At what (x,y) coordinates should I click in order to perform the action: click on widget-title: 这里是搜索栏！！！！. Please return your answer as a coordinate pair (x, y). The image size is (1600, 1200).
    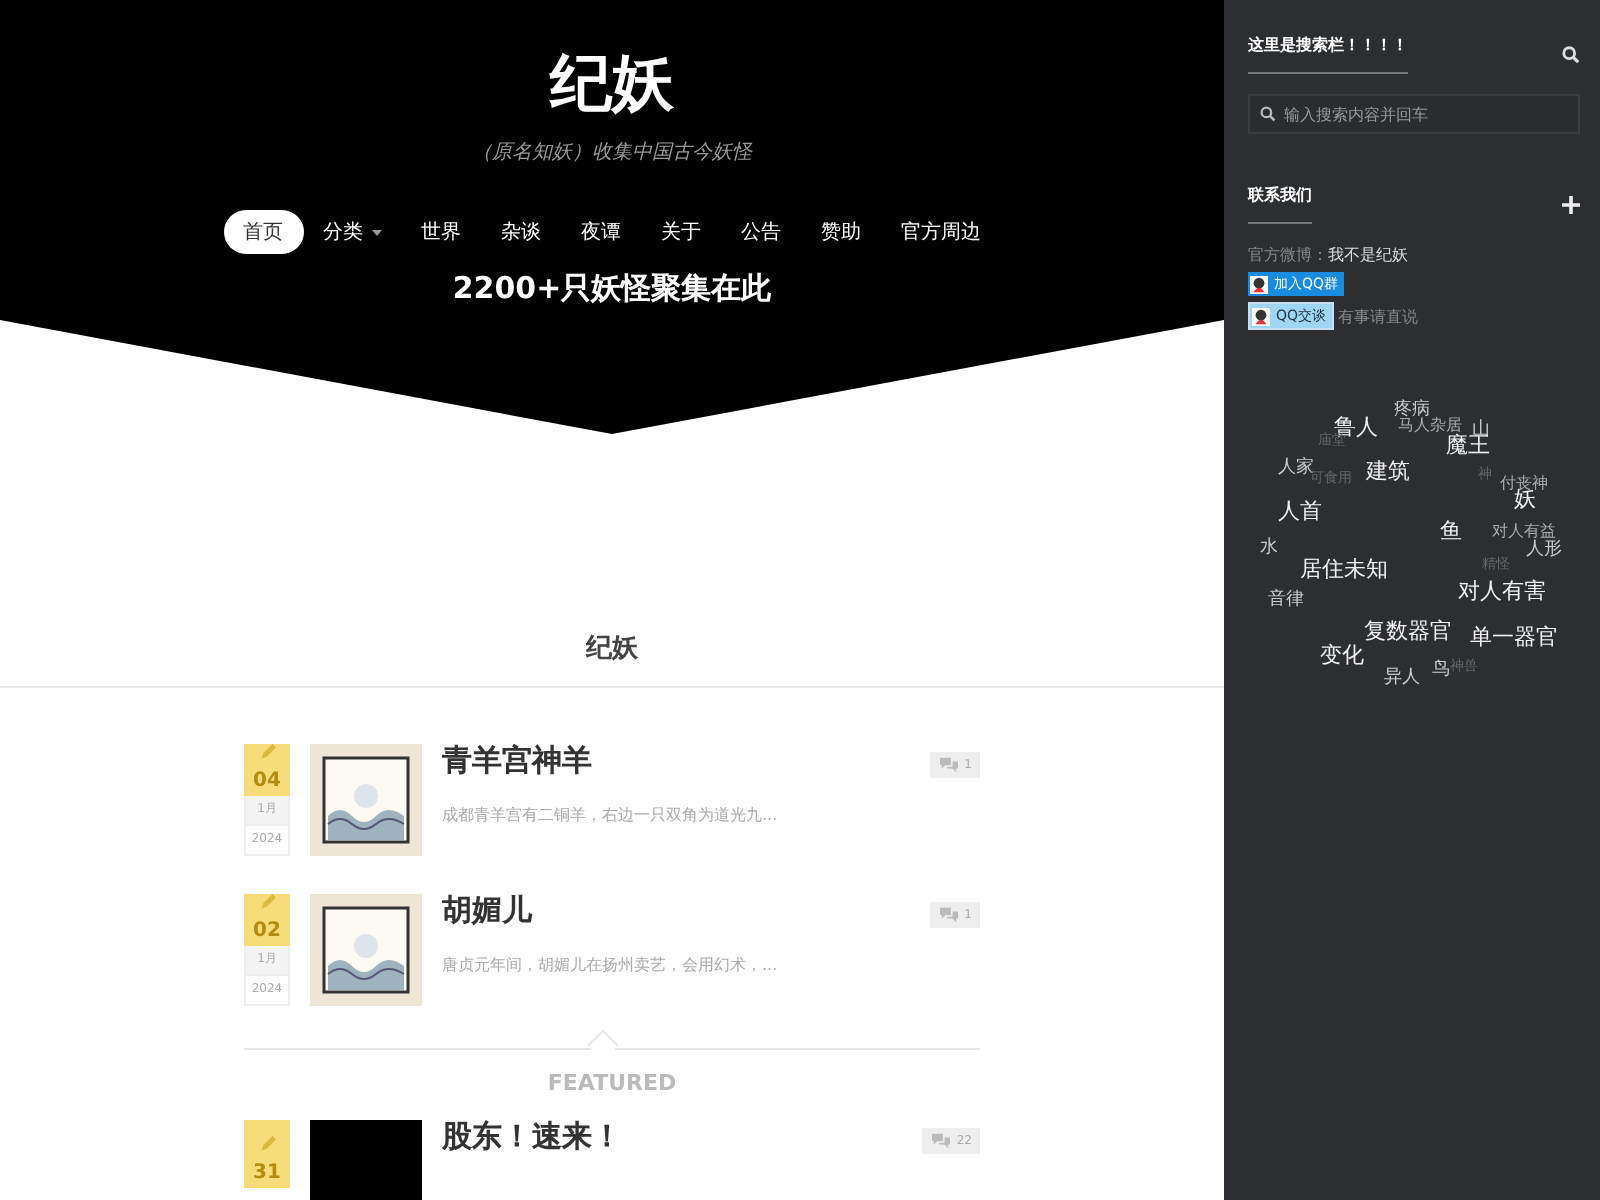
    Looking at the image, I should click on (1328, 54).